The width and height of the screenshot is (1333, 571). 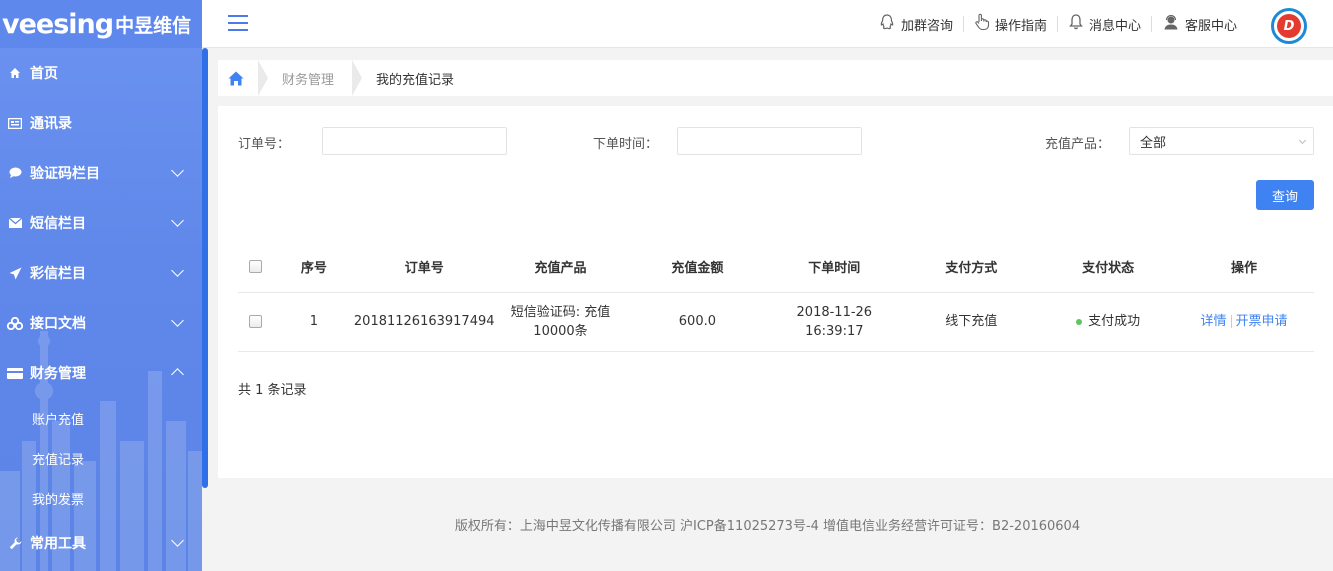 I want to click on column-header: 订单号, so click(x=424, y=267).